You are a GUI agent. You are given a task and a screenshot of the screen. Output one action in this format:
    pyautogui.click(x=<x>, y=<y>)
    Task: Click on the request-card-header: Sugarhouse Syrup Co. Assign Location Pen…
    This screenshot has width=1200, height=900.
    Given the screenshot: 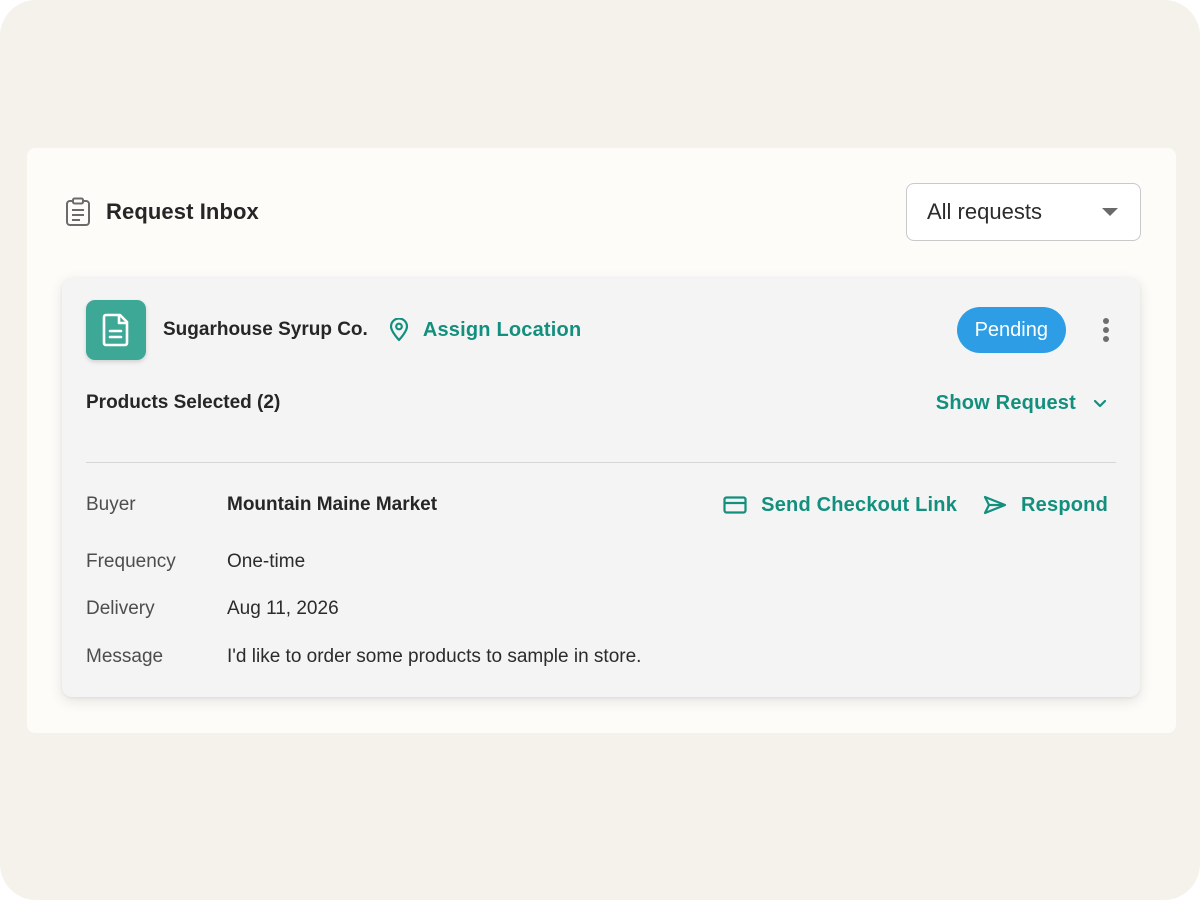 What is the action you would take?
    pyautogui.click(x=601, y=330)
    